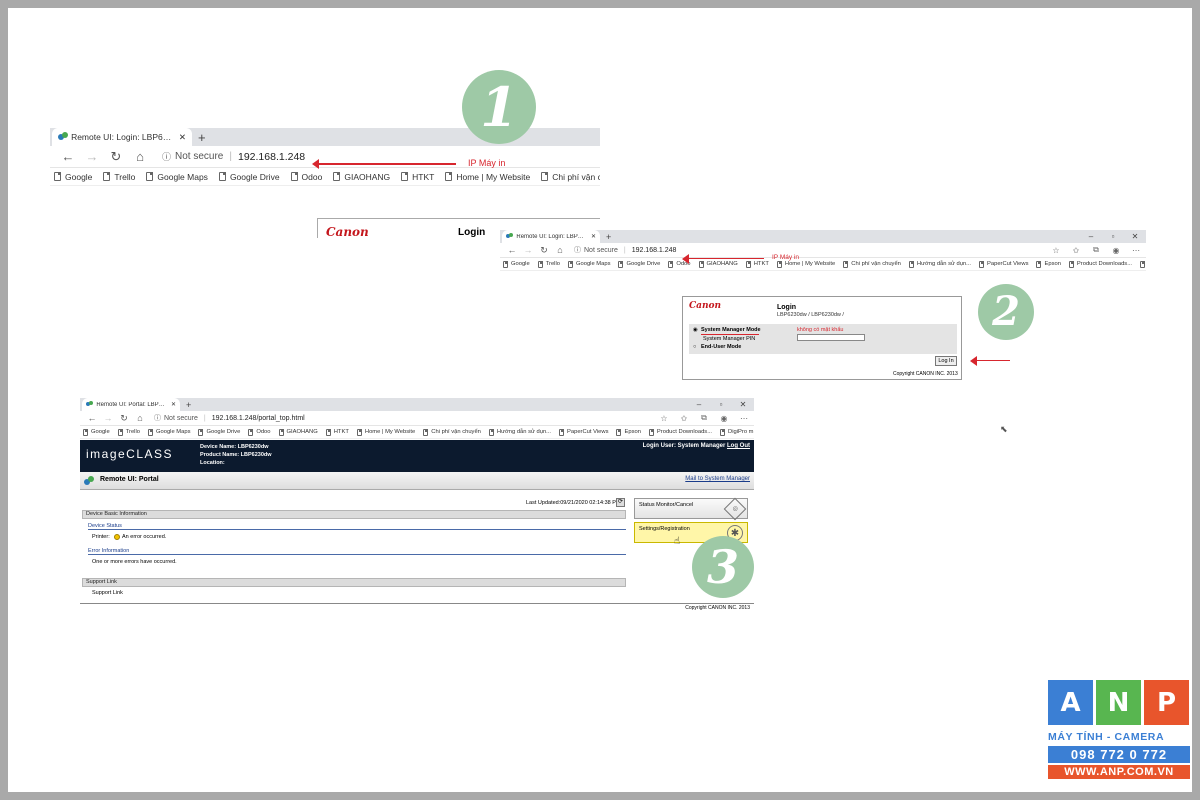 The image size is (1200, 800). Describe the element at coordinates (946, 361) in the screenshot. I see `login-button: Log In` at that location.